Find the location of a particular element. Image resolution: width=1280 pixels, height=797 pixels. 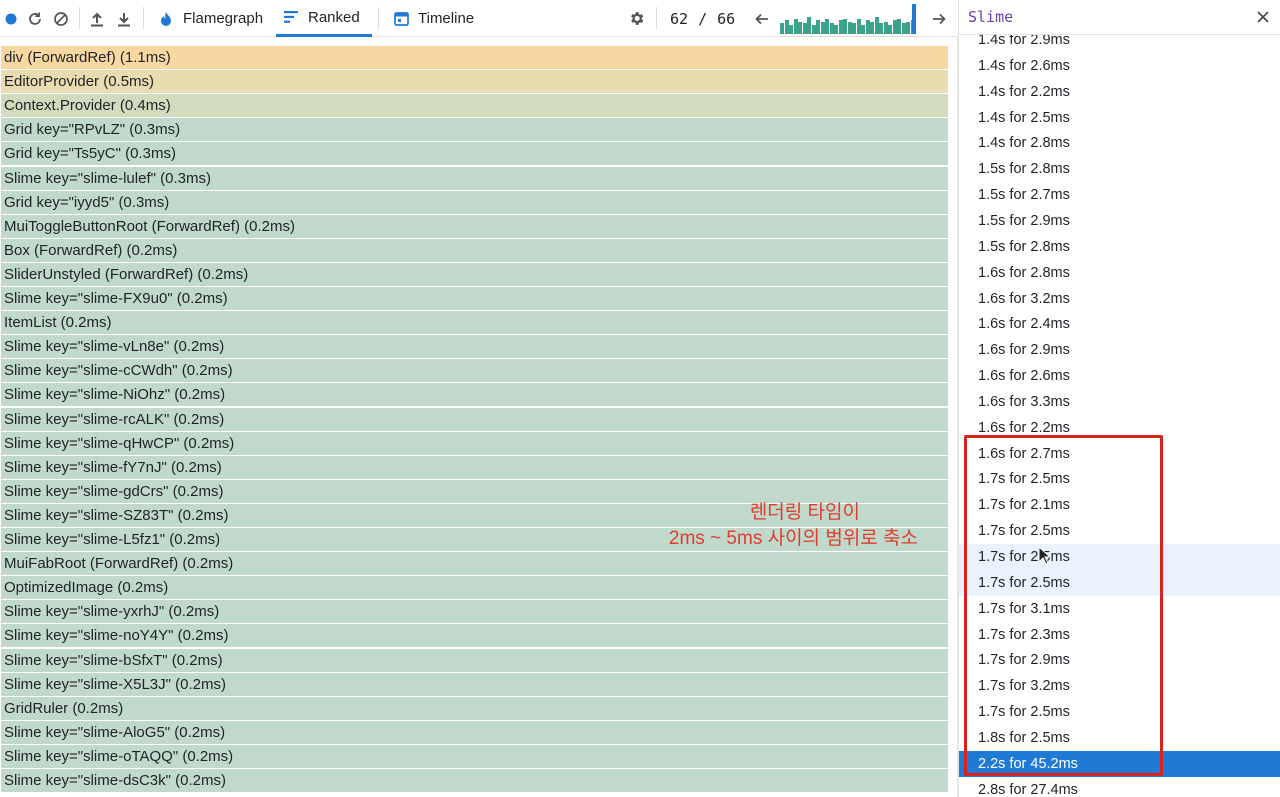

ranked-row: ItemList (0.2ms) is located at coordinates (474, 323).